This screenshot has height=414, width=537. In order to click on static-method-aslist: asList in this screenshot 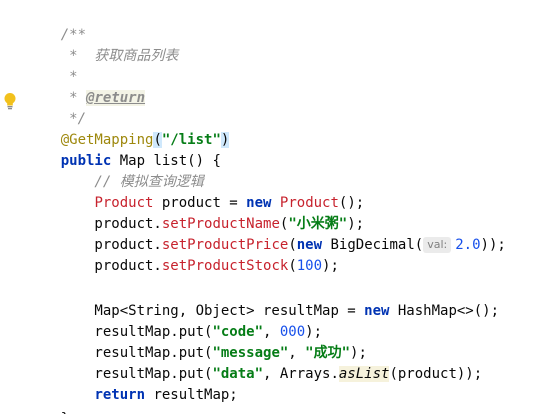, I will do `click(364, 374)`.